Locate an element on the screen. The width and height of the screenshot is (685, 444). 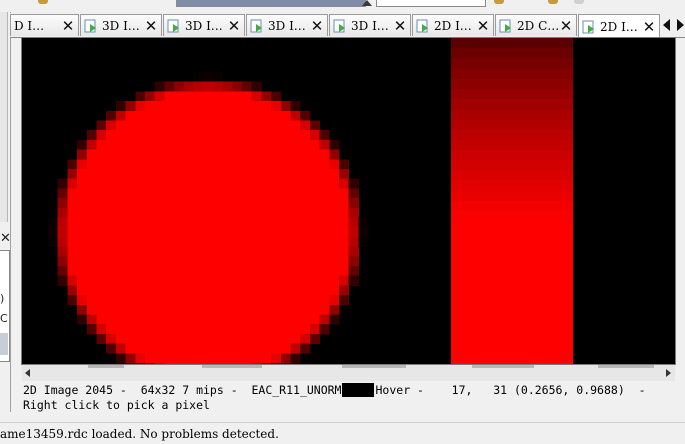
left-dock-scrollbar is located at coordinates (4, 117).